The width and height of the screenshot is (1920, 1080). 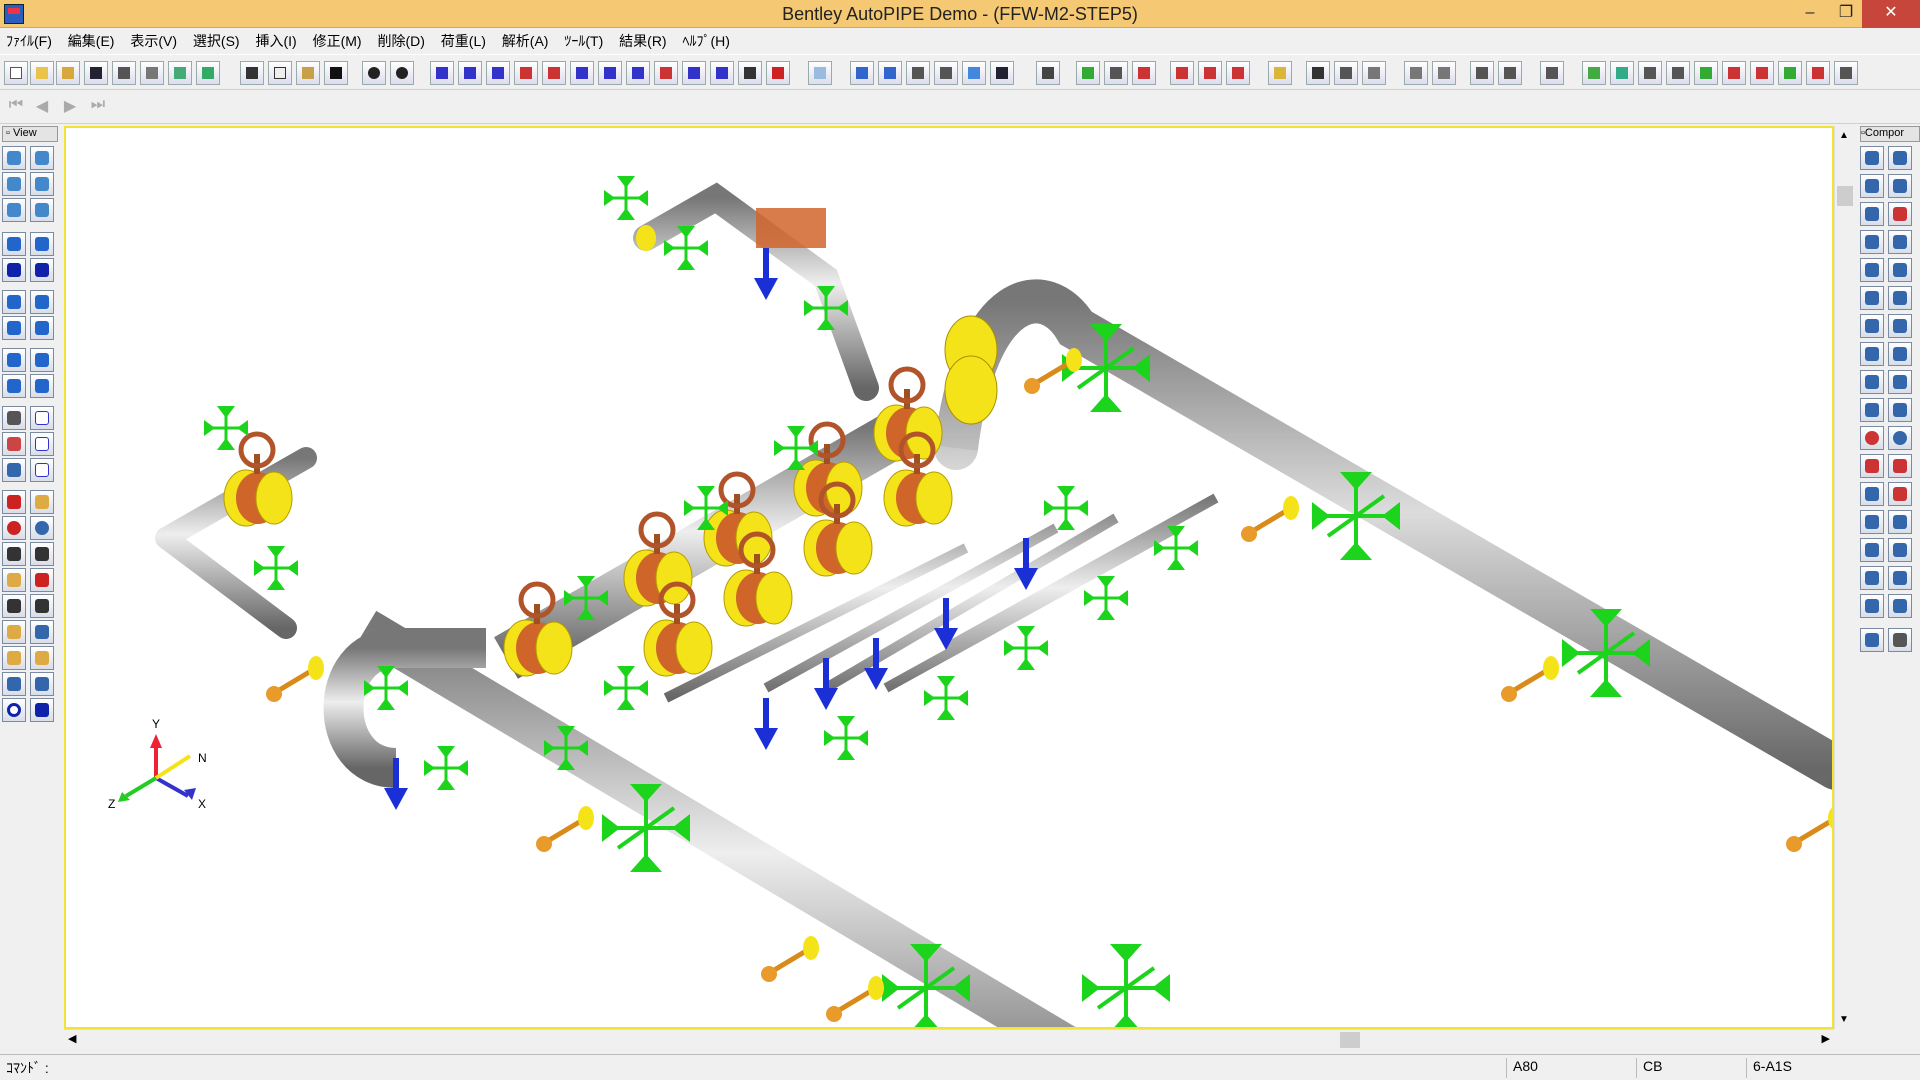 I want to click on show-tags-icon, so click(x=722, y=73).